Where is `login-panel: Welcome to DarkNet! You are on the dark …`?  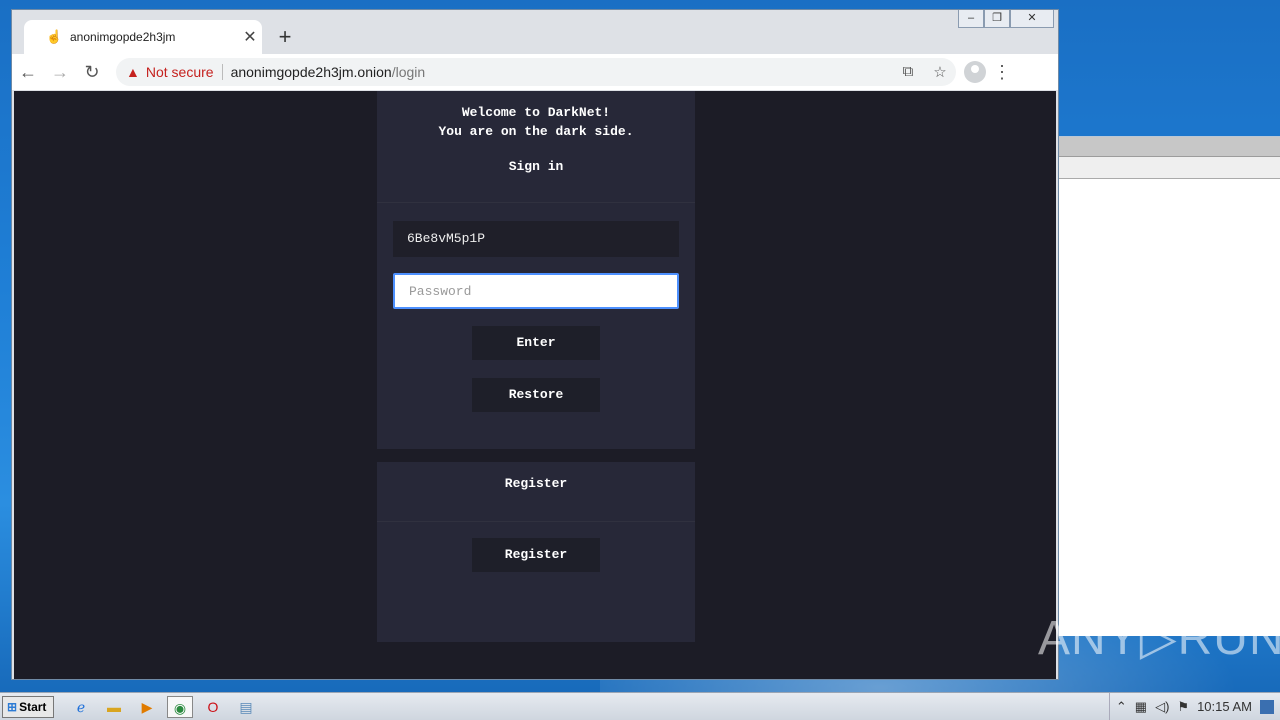
login-panel: Welcome to DarkNet! You are on the dark … is located at coordinates (536, 270).